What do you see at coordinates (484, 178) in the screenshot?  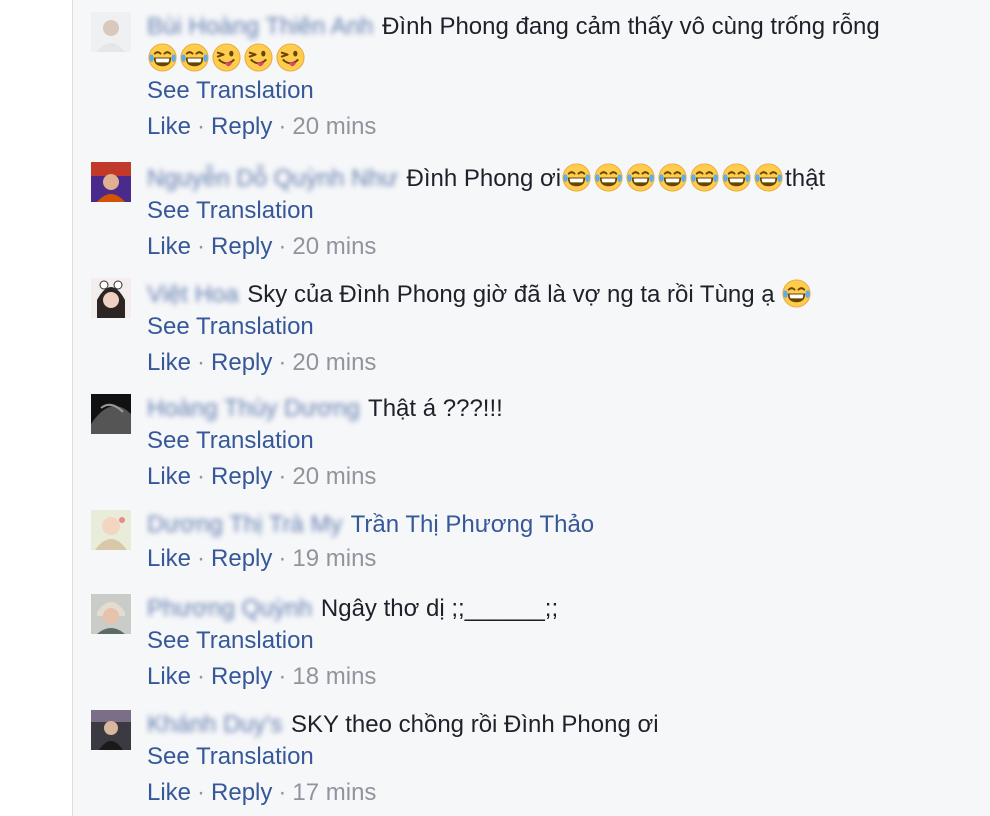 I see `comment-text: Đình Phong ơi` at bounding box center [484, 178].